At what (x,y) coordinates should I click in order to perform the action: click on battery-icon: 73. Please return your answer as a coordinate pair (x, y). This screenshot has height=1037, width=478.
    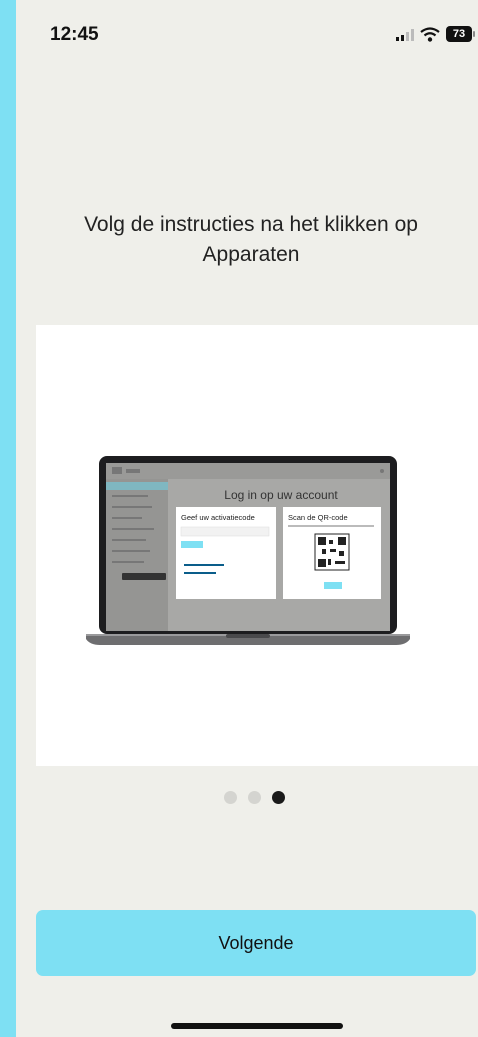
    Looking at the image, I should click on (459, 34).